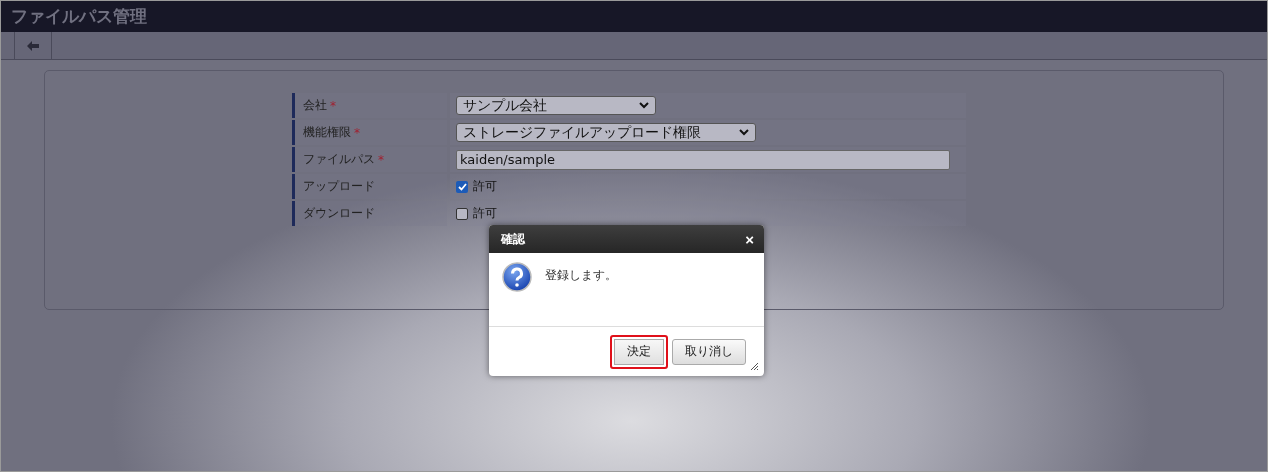  Describe the element at coordinates (556, 105) in the screenshot. I see `select-field: サンプル会社` at that location.